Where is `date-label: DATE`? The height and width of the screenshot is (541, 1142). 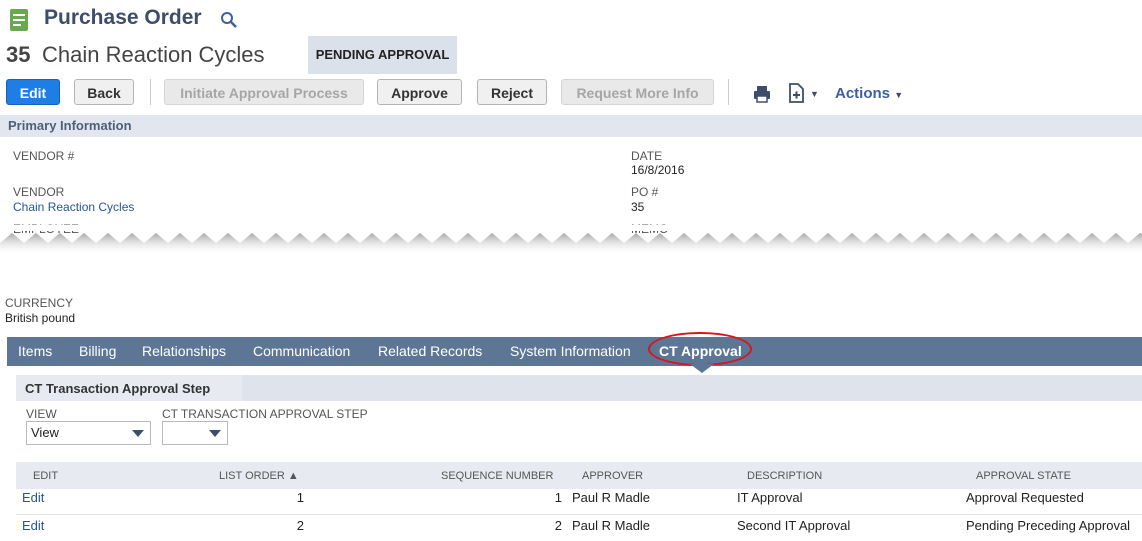 date-label: DATE is located at coordinates (647, 156).